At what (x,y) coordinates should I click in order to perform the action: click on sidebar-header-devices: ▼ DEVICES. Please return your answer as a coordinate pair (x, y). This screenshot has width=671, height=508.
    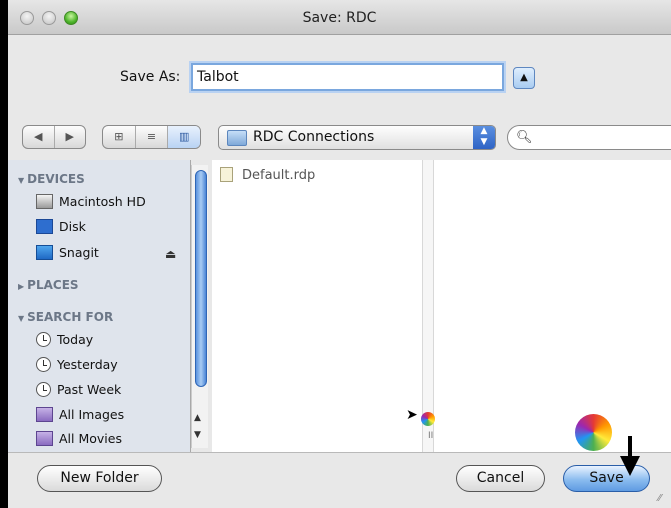
    Looking at the image, I should click on (51, 179).